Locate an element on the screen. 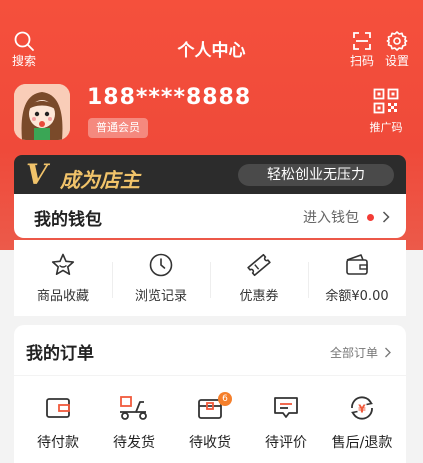  refund-icon: ¥ is located at coordinates (362, 408).